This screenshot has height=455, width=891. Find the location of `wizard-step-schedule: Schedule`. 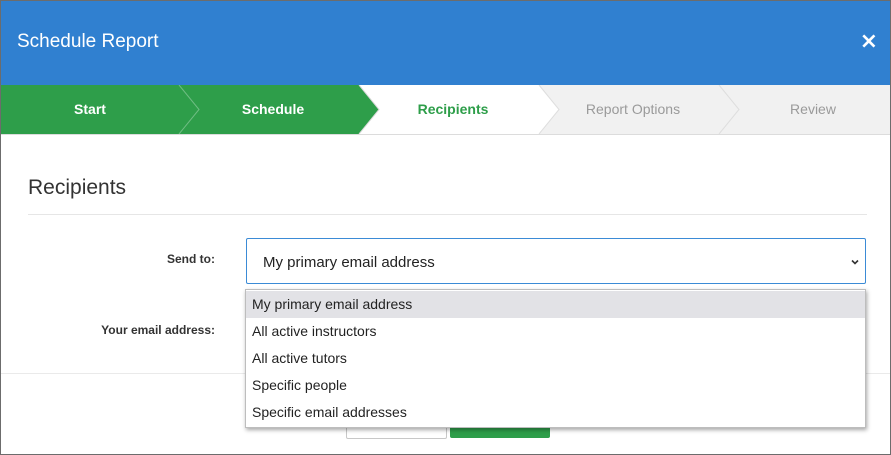

wizard-step-schedule: Schedule is located at coordinates (273, 109).